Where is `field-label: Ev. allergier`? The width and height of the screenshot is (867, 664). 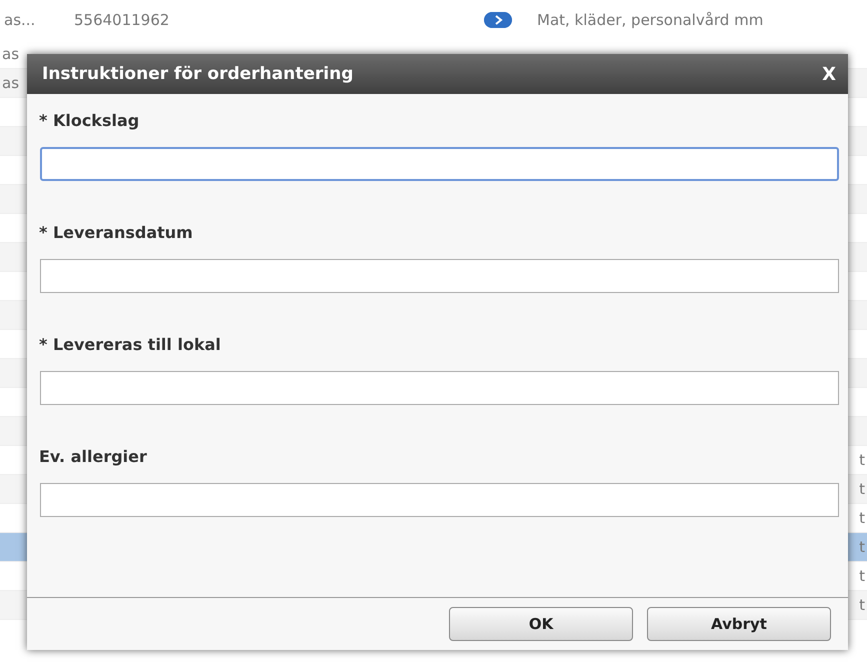 field-label: Ev. allergier is located at coordinates (93, 457).